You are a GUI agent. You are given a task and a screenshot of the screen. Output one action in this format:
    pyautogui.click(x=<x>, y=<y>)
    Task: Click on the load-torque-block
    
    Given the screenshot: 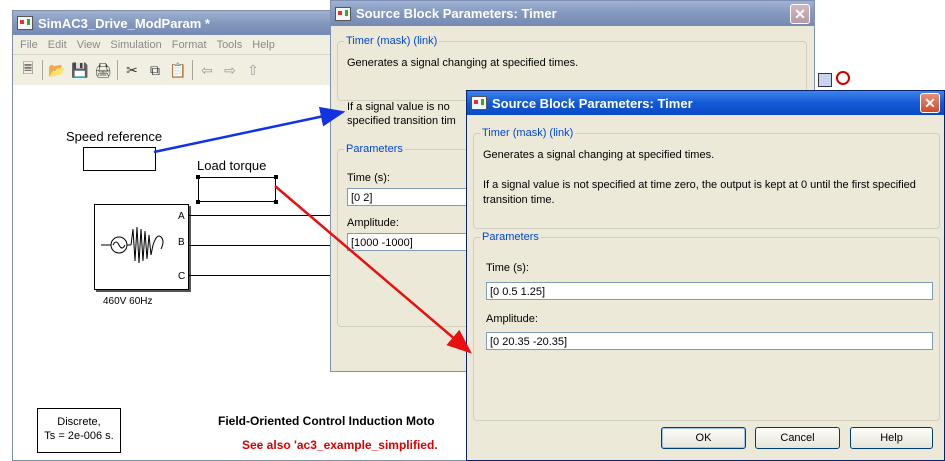 What is the action you would take?
    pyautogui.click(x=237, y=189)
    